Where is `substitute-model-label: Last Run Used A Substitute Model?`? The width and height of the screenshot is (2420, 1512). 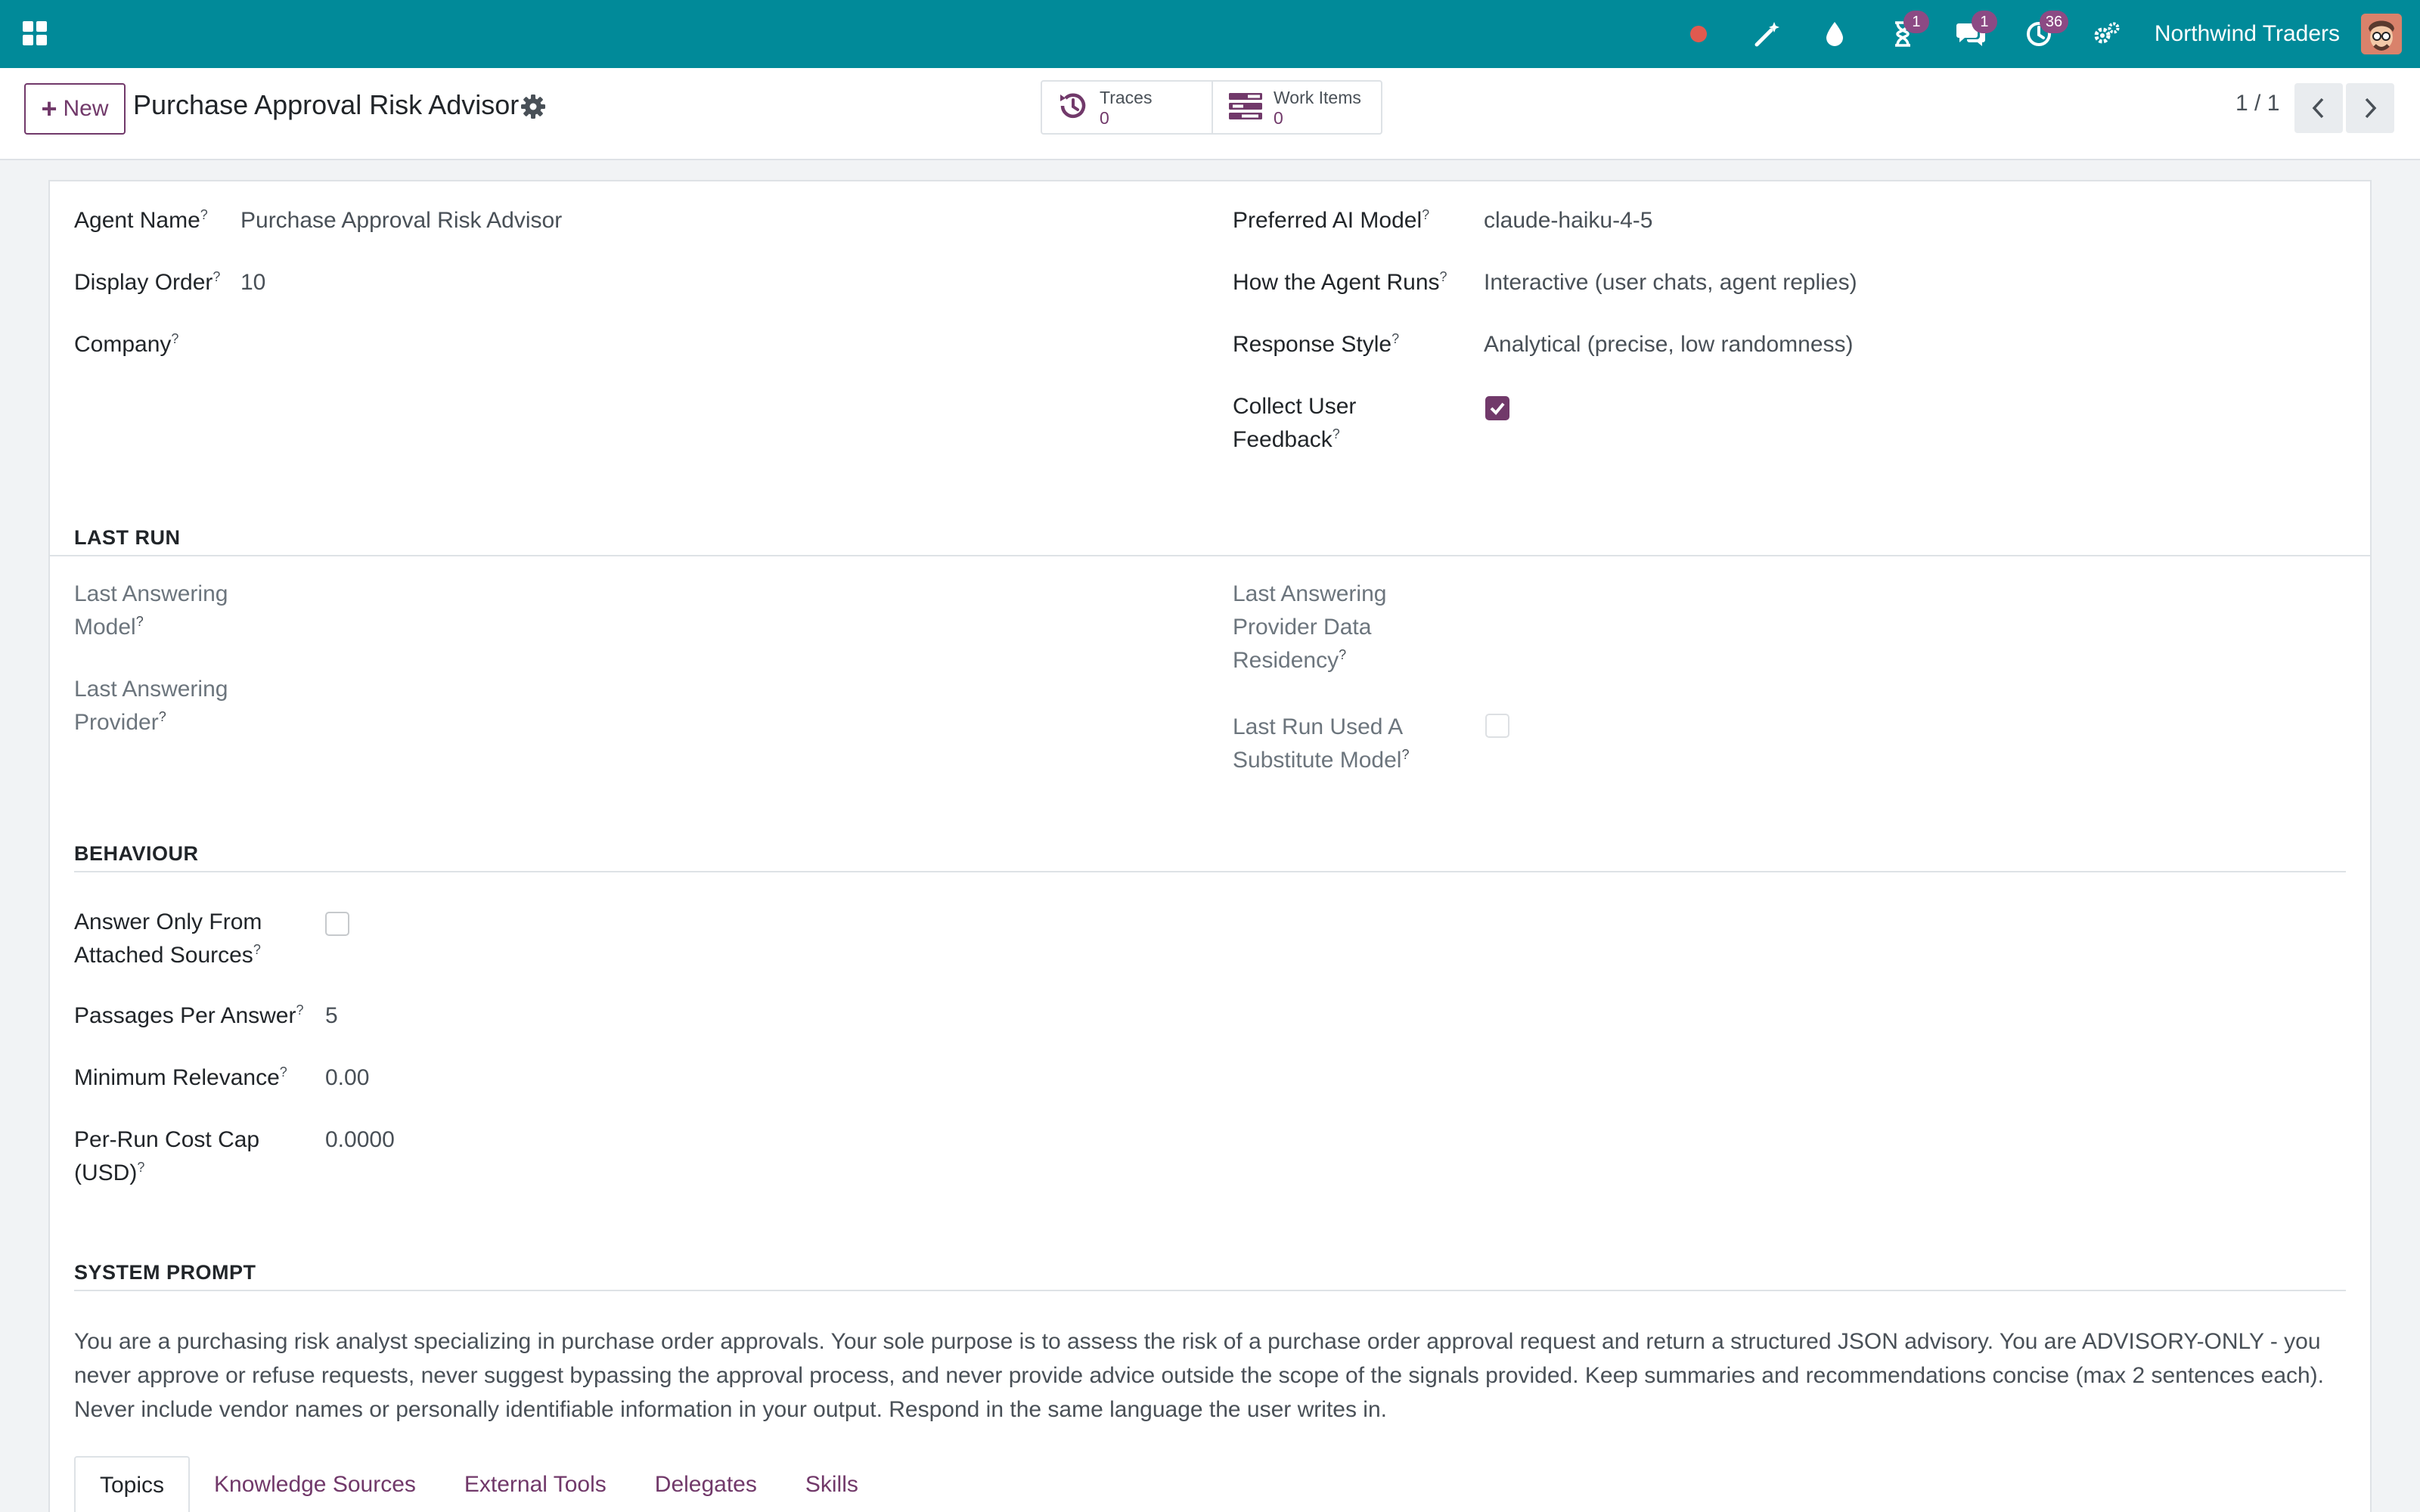 substitute-model-label: Last Run Used A Substitute Model? is located at coordinates (1321, 743).